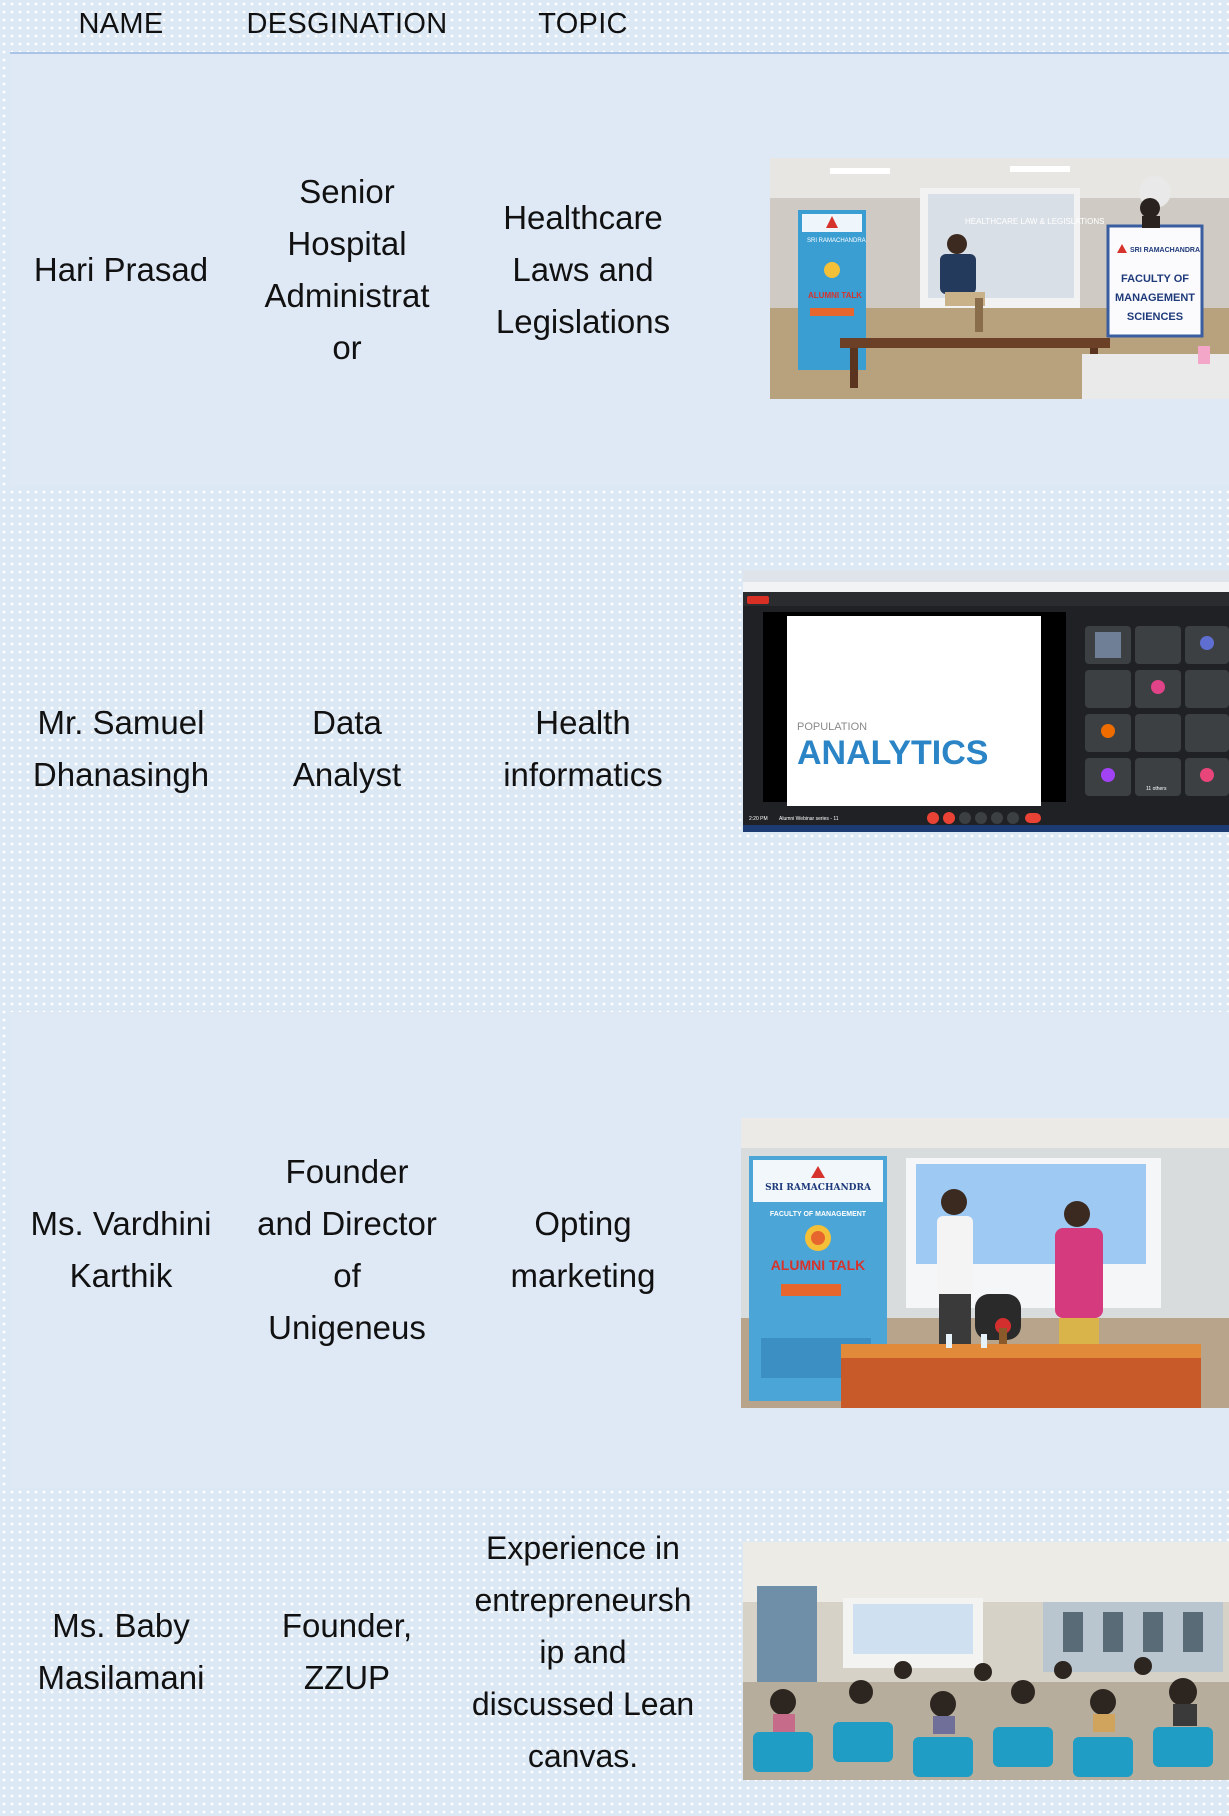 The width and height of the screenshot is (1229, 1816). I want to click on svg-text: ANALYTICS, so click(892, 753).